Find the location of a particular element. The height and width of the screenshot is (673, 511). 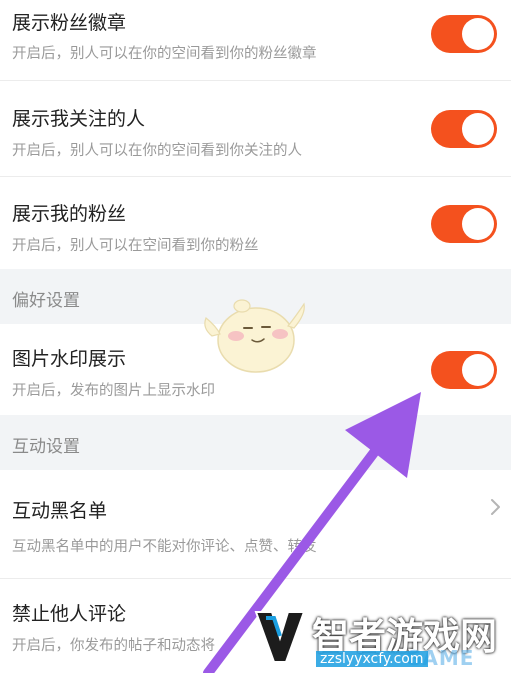

section-header-interaction: 互动设置 is located at coordinates (255, 442).